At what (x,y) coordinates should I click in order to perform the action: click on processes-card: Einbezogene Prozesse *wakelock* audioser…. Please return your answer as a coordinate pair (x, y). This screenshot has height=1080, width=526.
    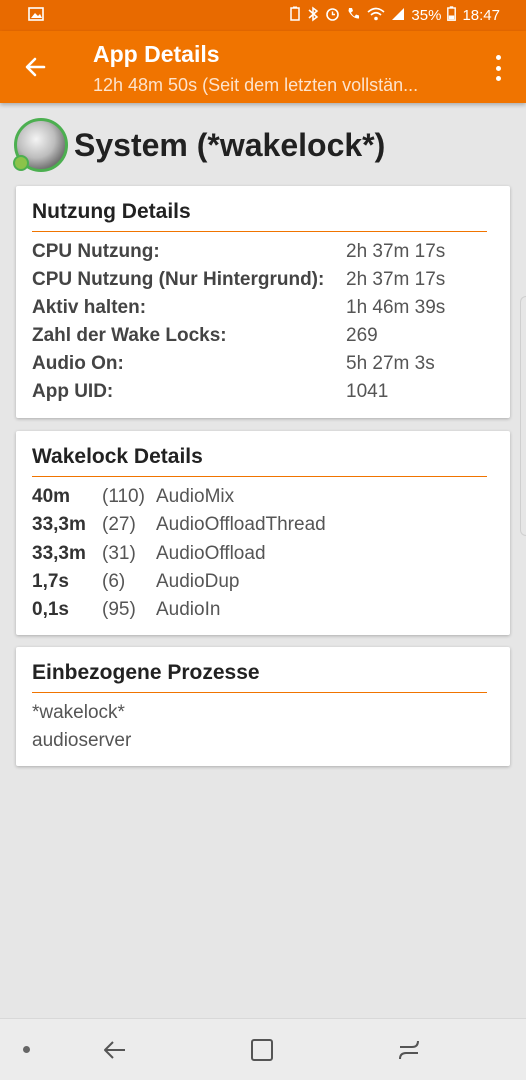
    Looking at the image, I should click on (263, 706).